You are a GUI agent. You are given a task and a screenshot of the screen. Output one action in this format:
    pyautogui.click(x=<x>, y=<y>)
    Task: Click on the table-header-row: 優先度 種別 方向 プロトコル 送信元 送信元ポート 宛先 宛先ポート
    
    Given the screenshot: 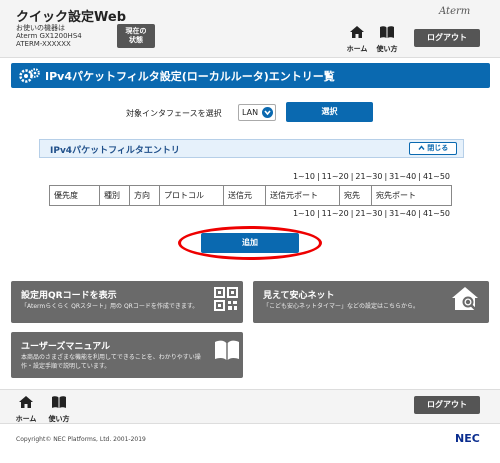 What is the action you would take?
    pyautogui.click(x=250, y=195)
    